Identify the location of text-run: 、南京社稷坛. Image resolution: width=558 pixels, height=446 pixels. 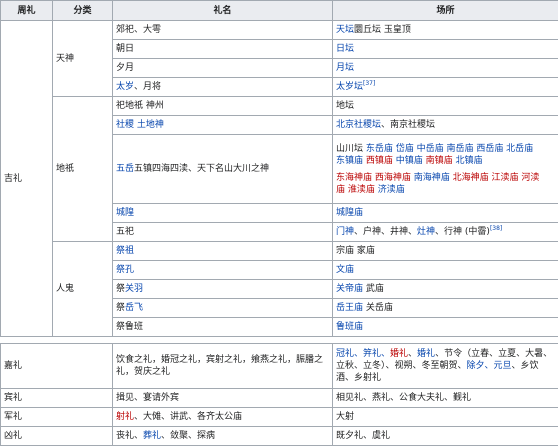
(408, 125).